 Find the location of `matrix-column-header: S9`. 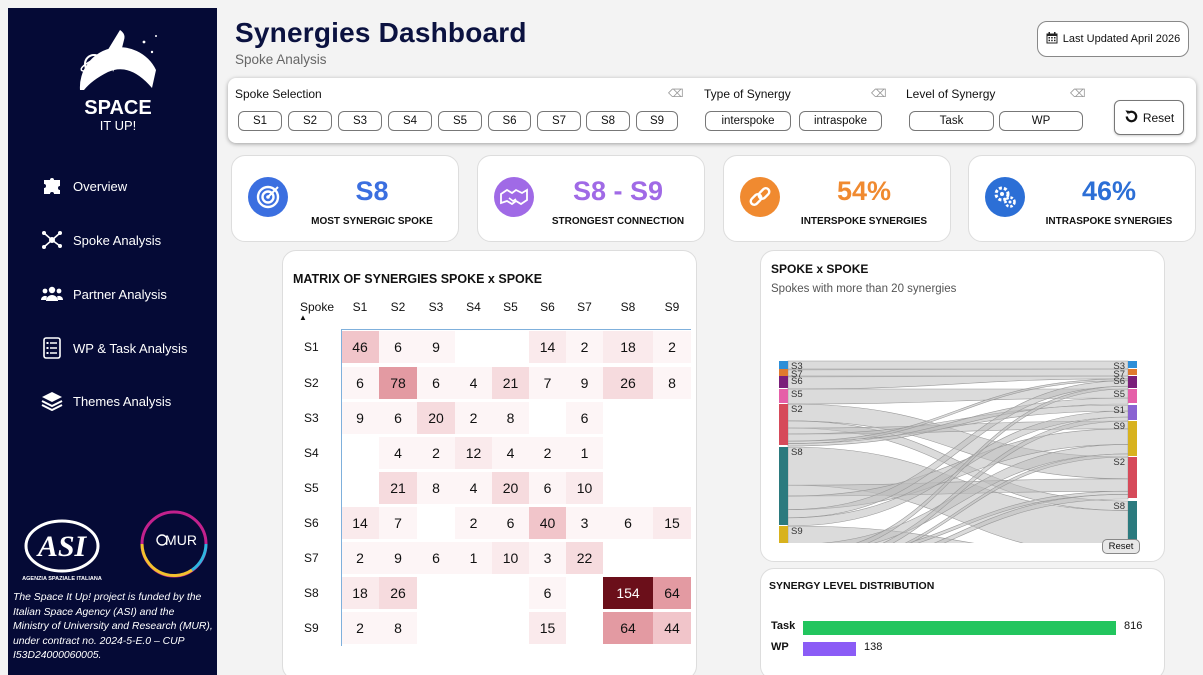

matrix-column-header: S9 is located at coordinates (672, 307).